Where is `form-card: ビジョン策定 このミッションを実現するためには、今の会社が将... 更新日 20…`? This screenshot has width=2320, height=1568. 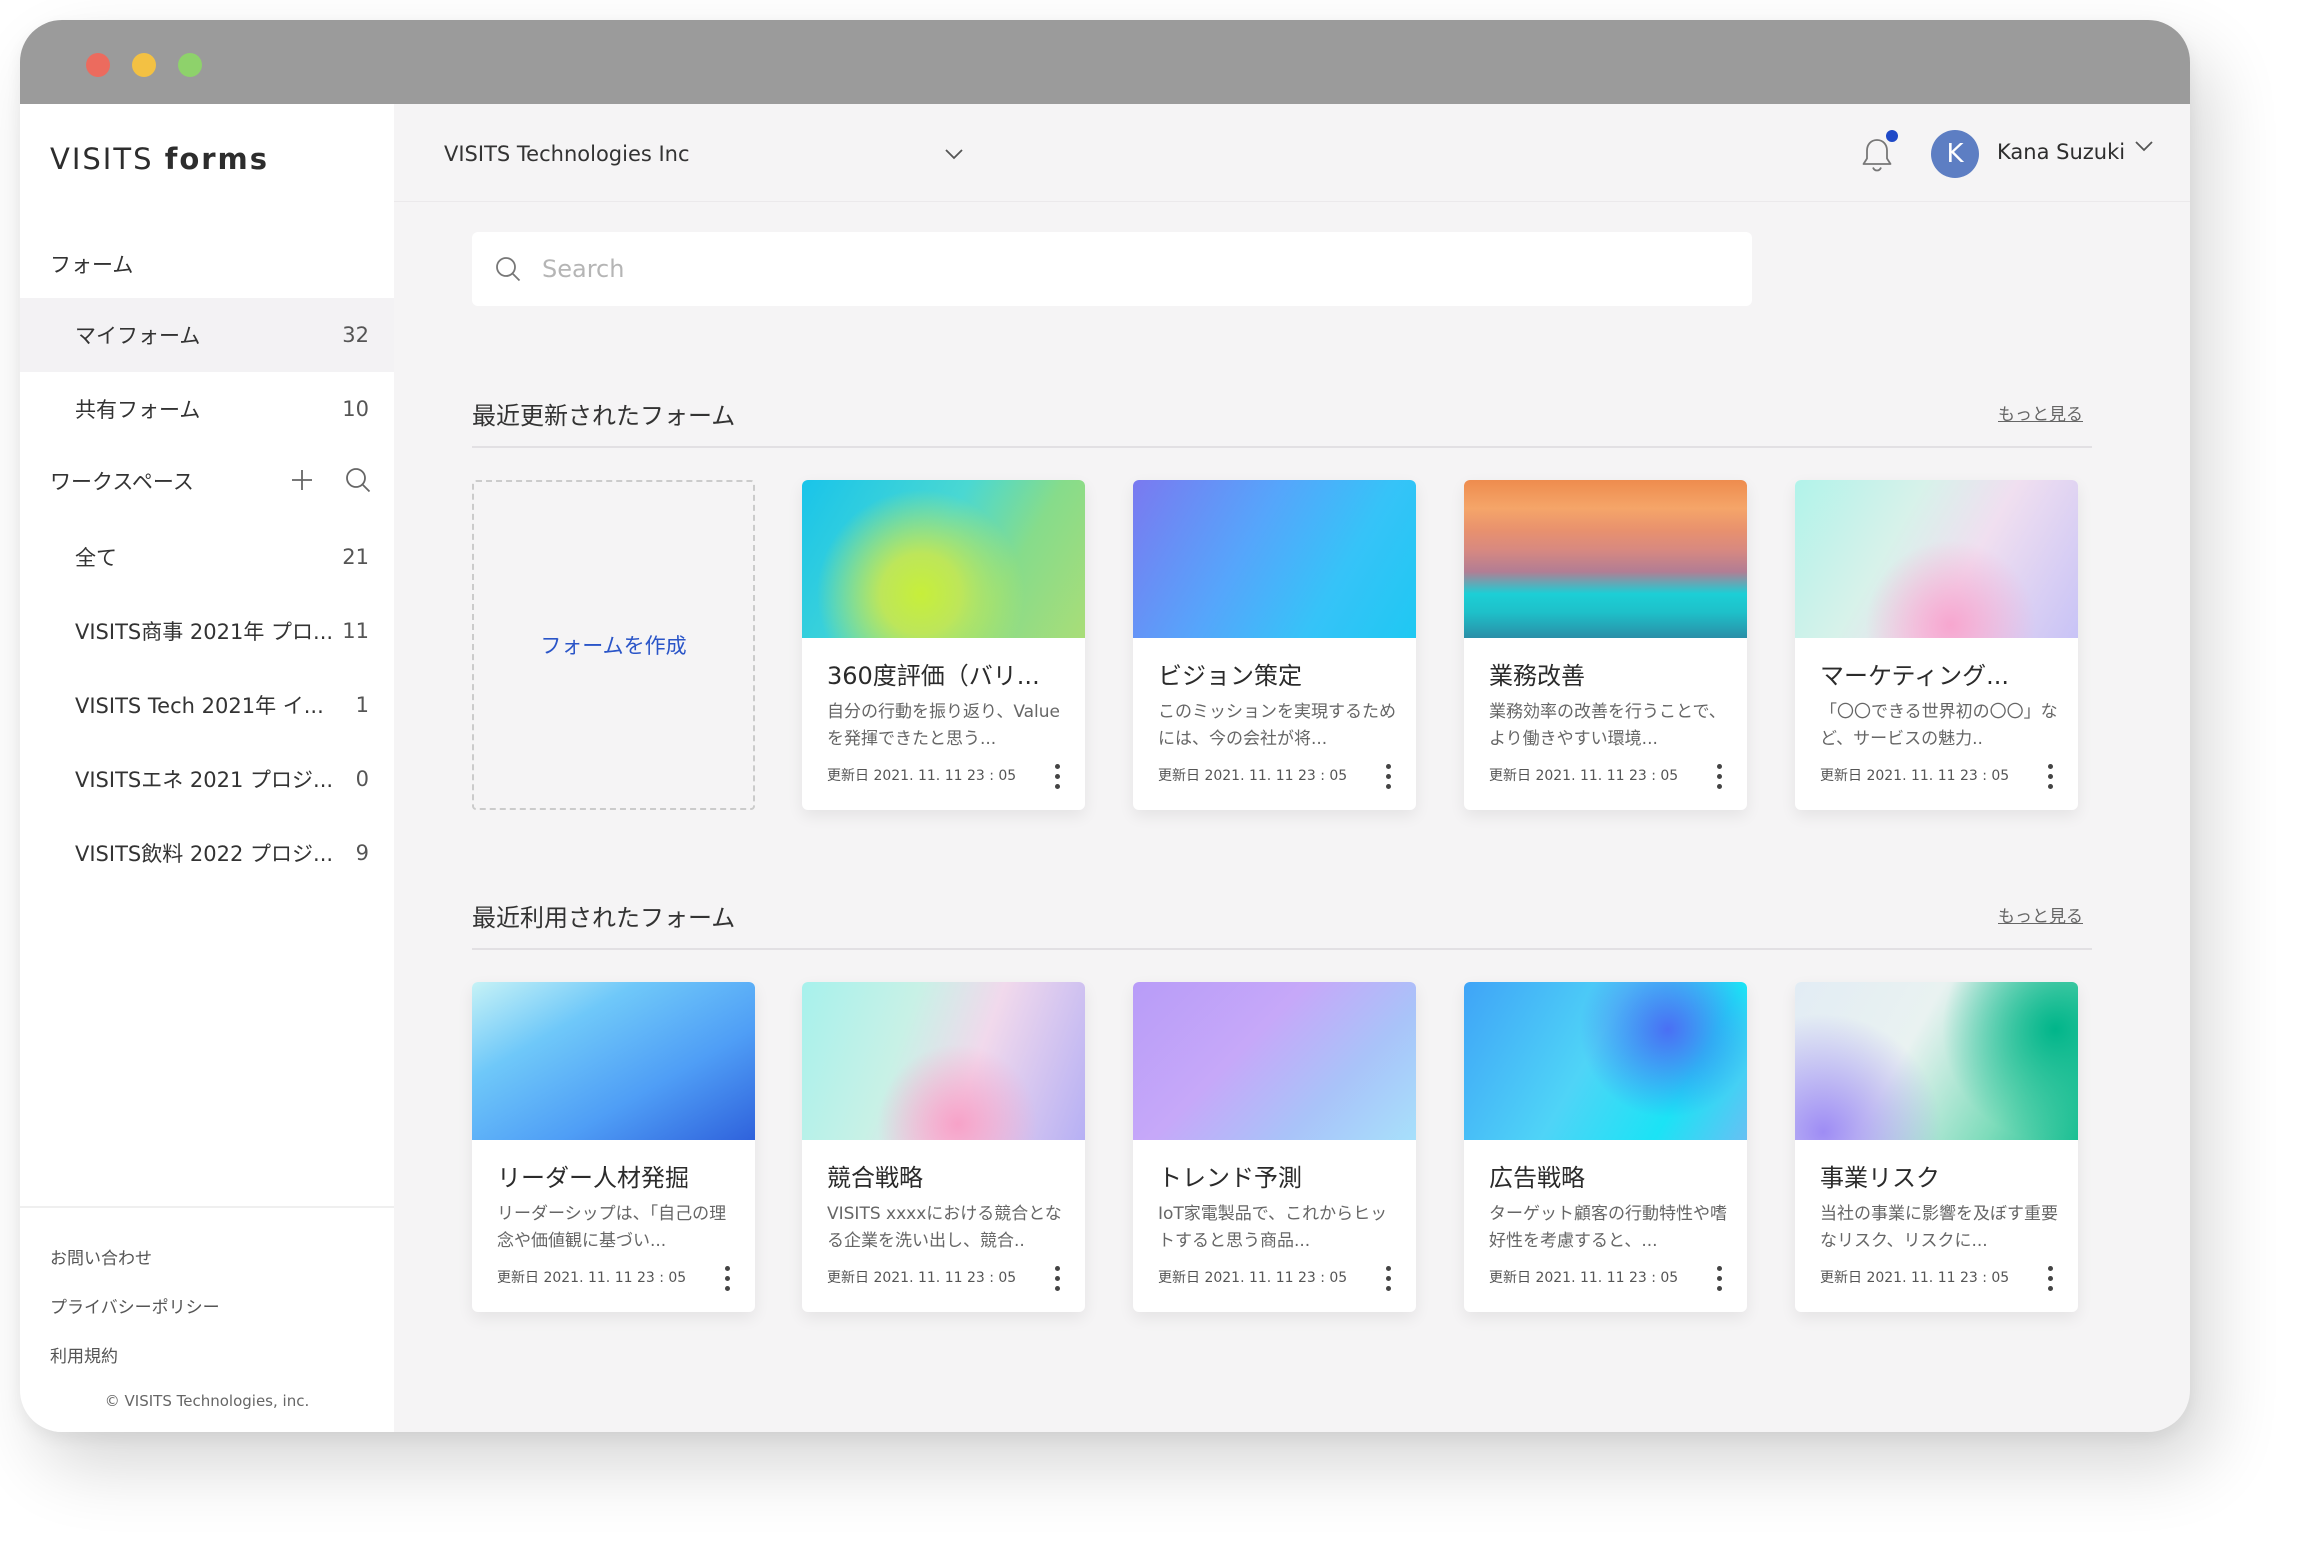 form-card: ビジョン策定 このミッションを実現するためには、今の会社が将... 更新日 20… is located at coordinates (1274, 645).